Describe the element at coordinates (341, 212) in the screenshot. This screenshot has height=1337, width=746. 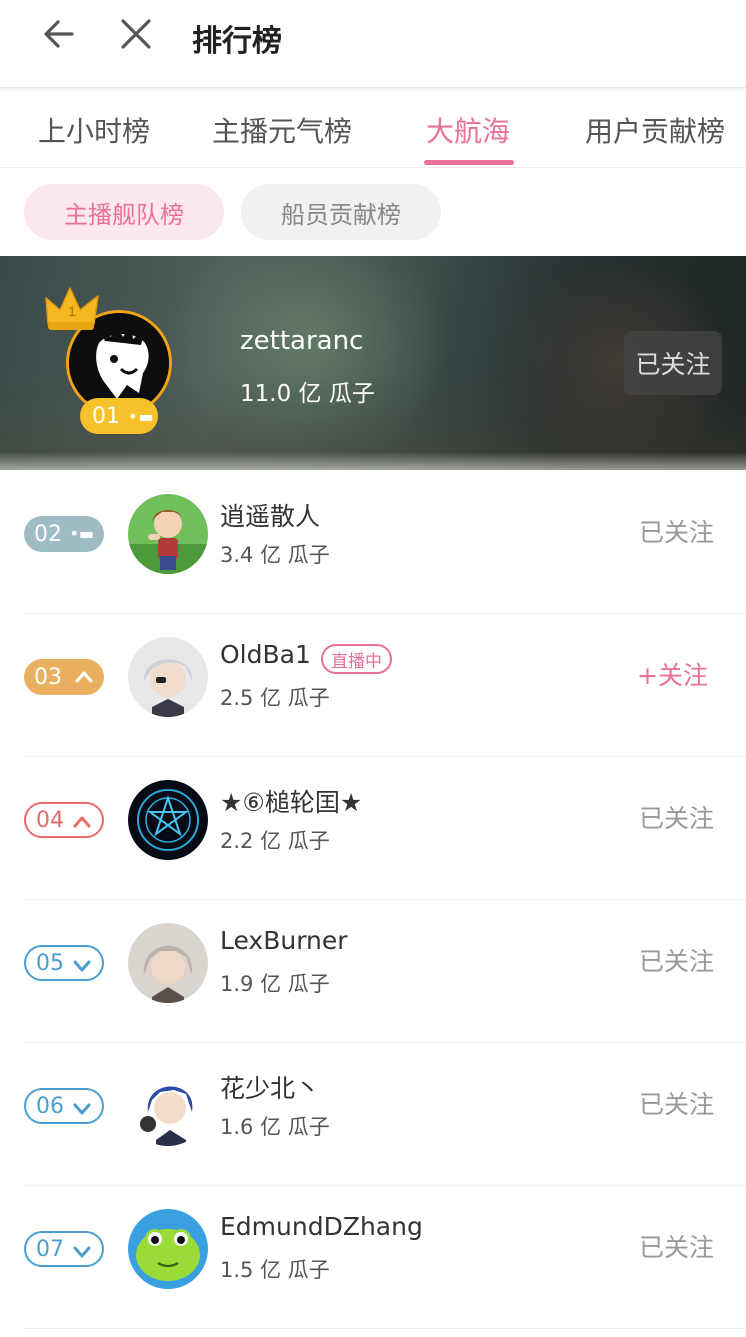
I see `subtab-crew-contribution: 船员贡献榜` at that location.